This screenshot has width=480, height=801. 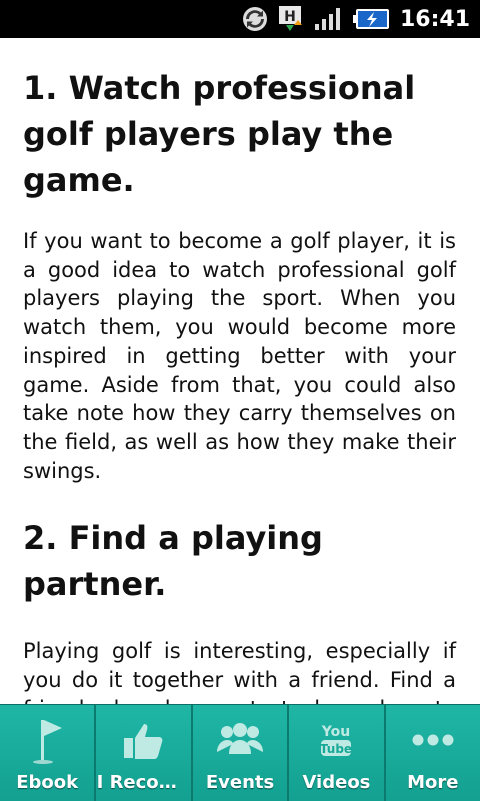 What do you see at coordinates (371, 19) in the screenshot?
I see `battery-charging-icon` at bounding box center [371, 19].